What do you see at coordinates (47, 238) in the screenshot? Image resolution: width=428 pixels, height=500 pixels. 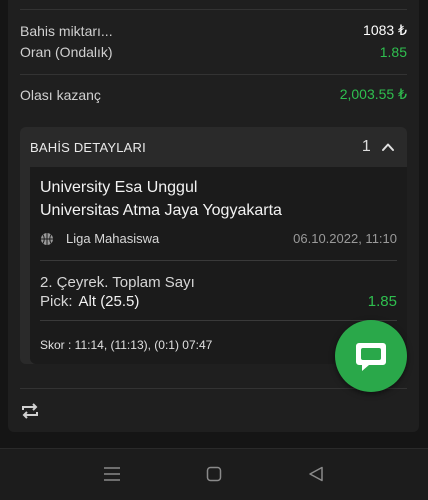 I see `basketball-icon` at bounding box center [47, 238].